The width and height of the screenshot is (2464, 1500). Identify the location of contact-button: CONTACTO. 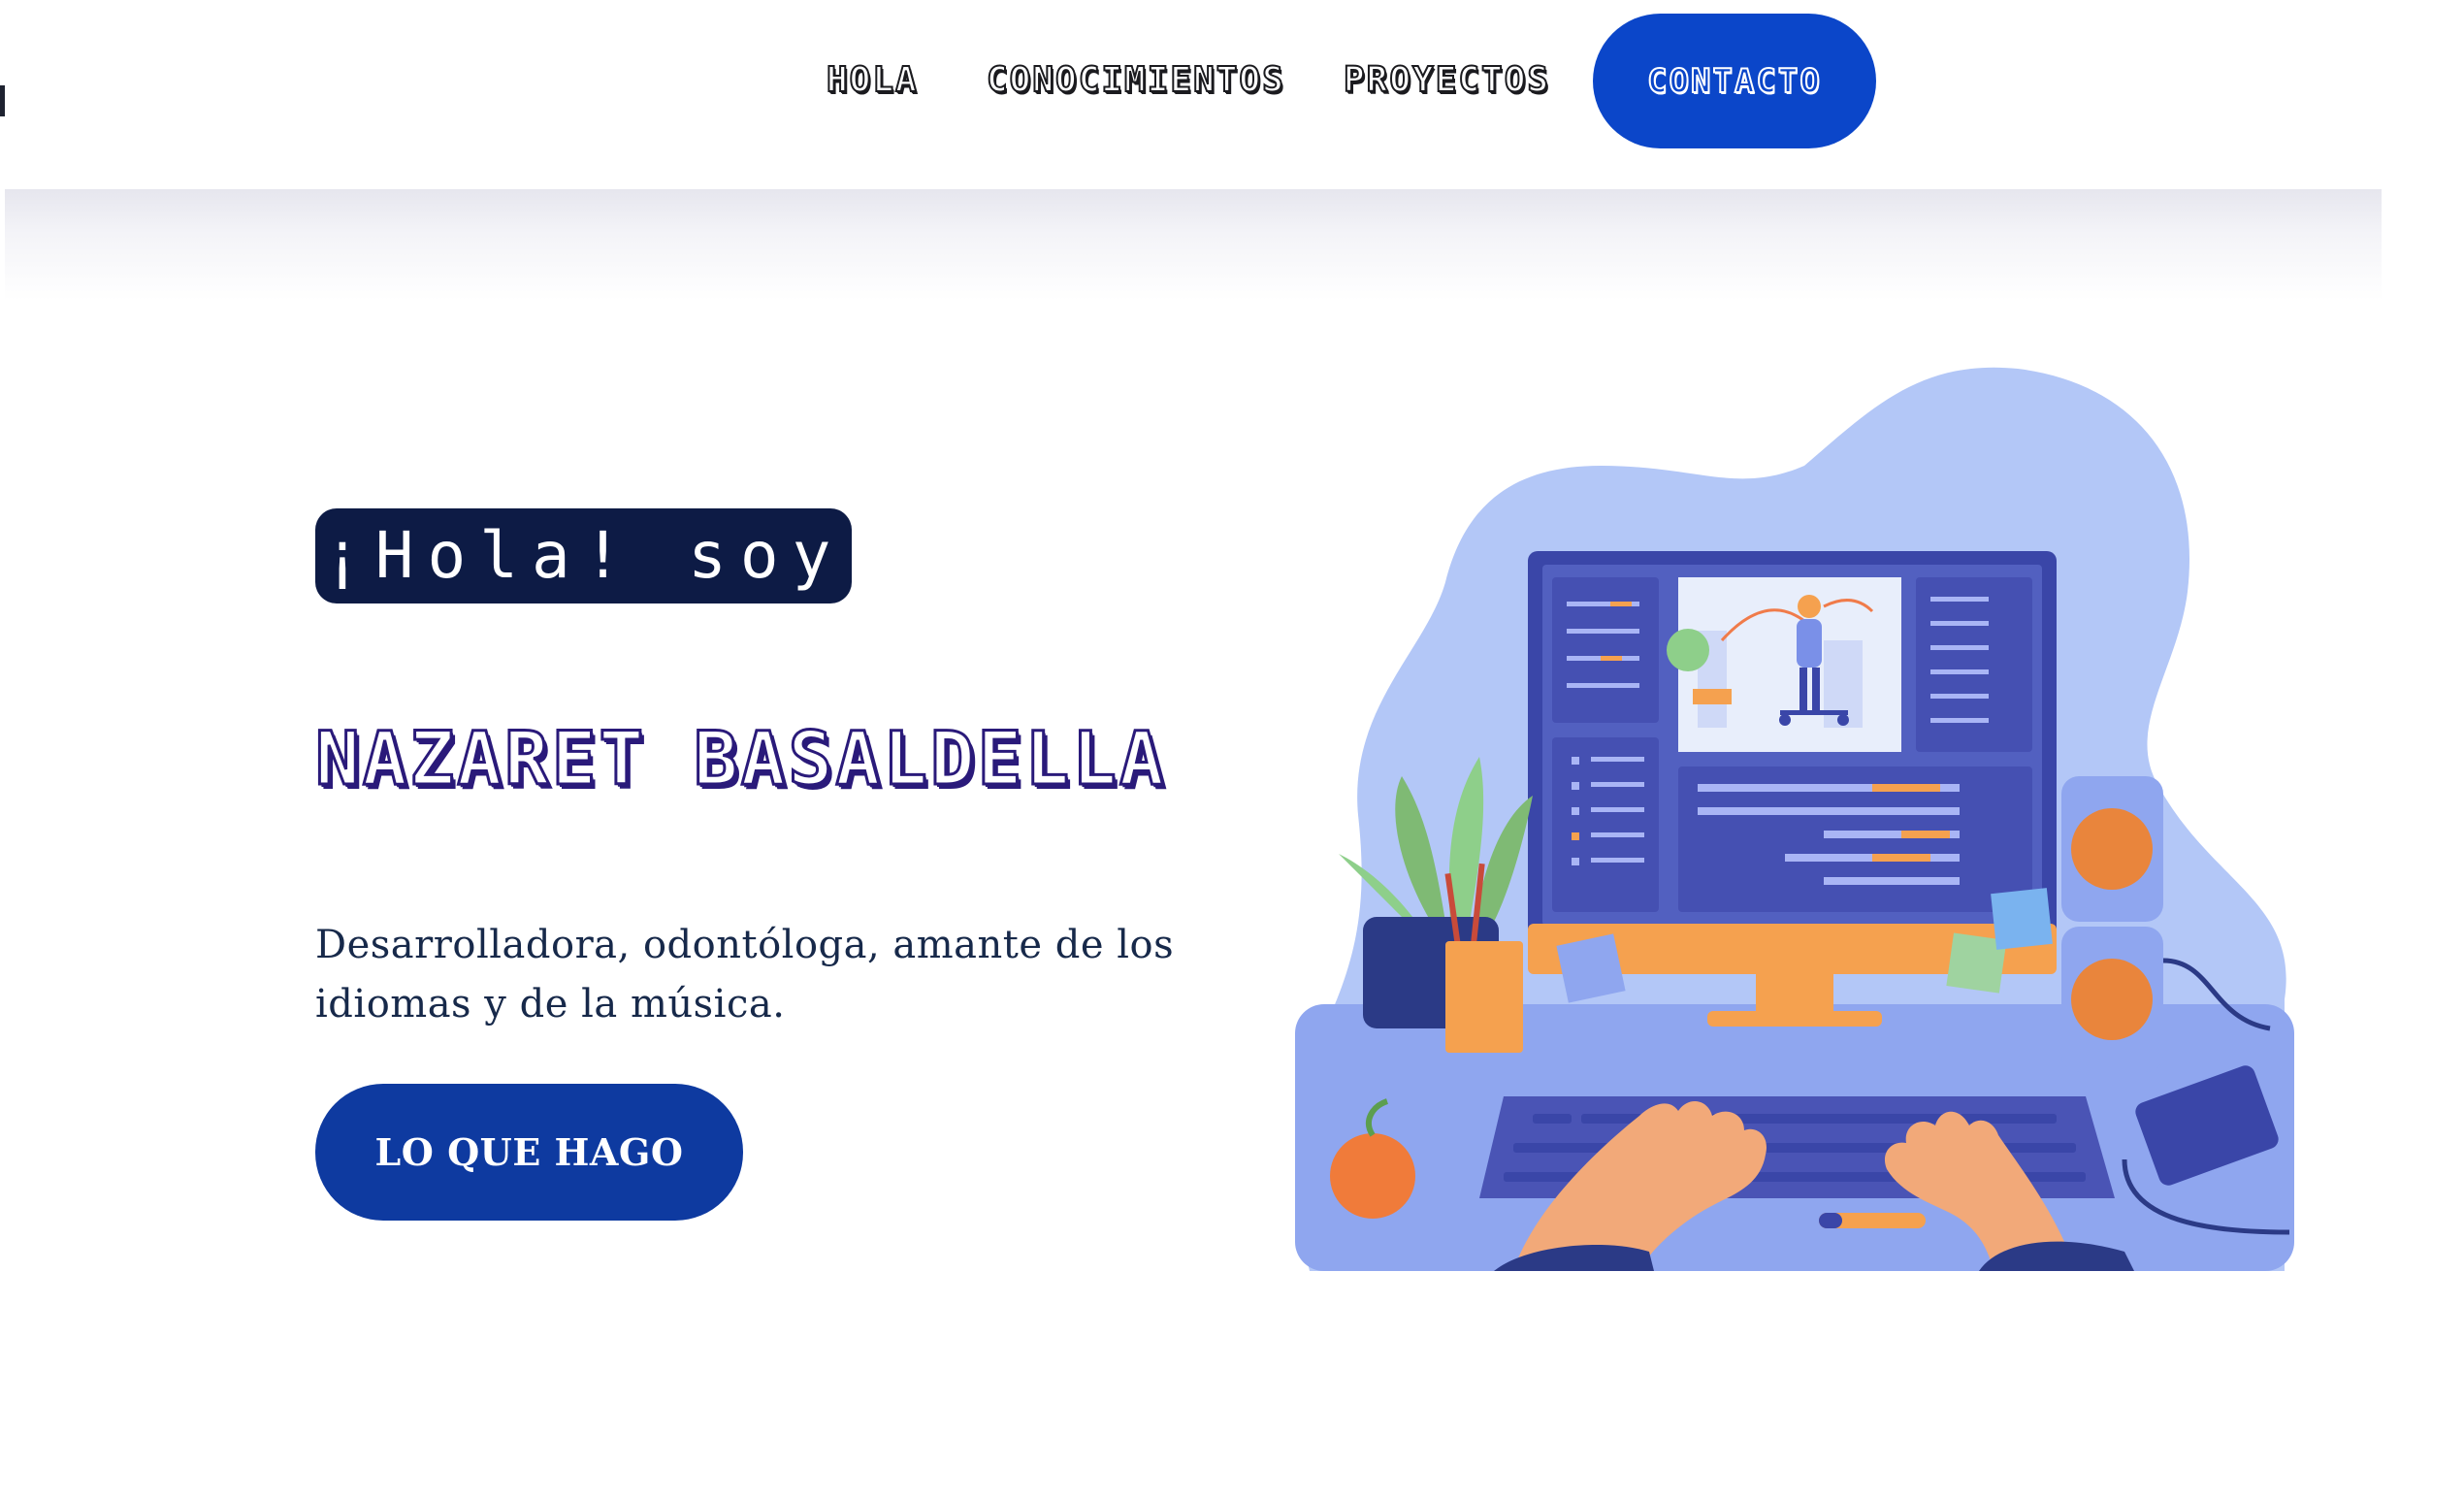
(1734, 81).